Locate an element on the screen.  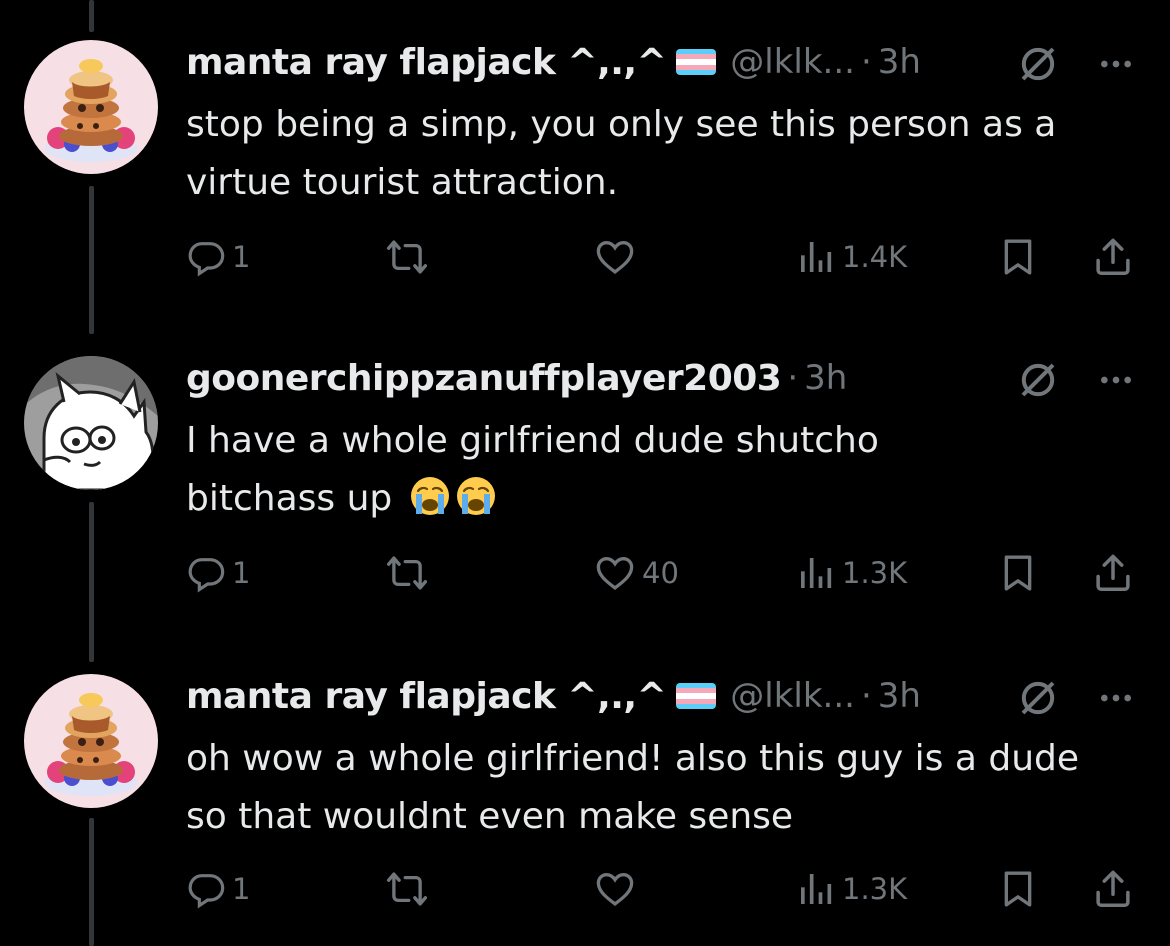
views-button: 1.4K is located at coordinates (851, 257).